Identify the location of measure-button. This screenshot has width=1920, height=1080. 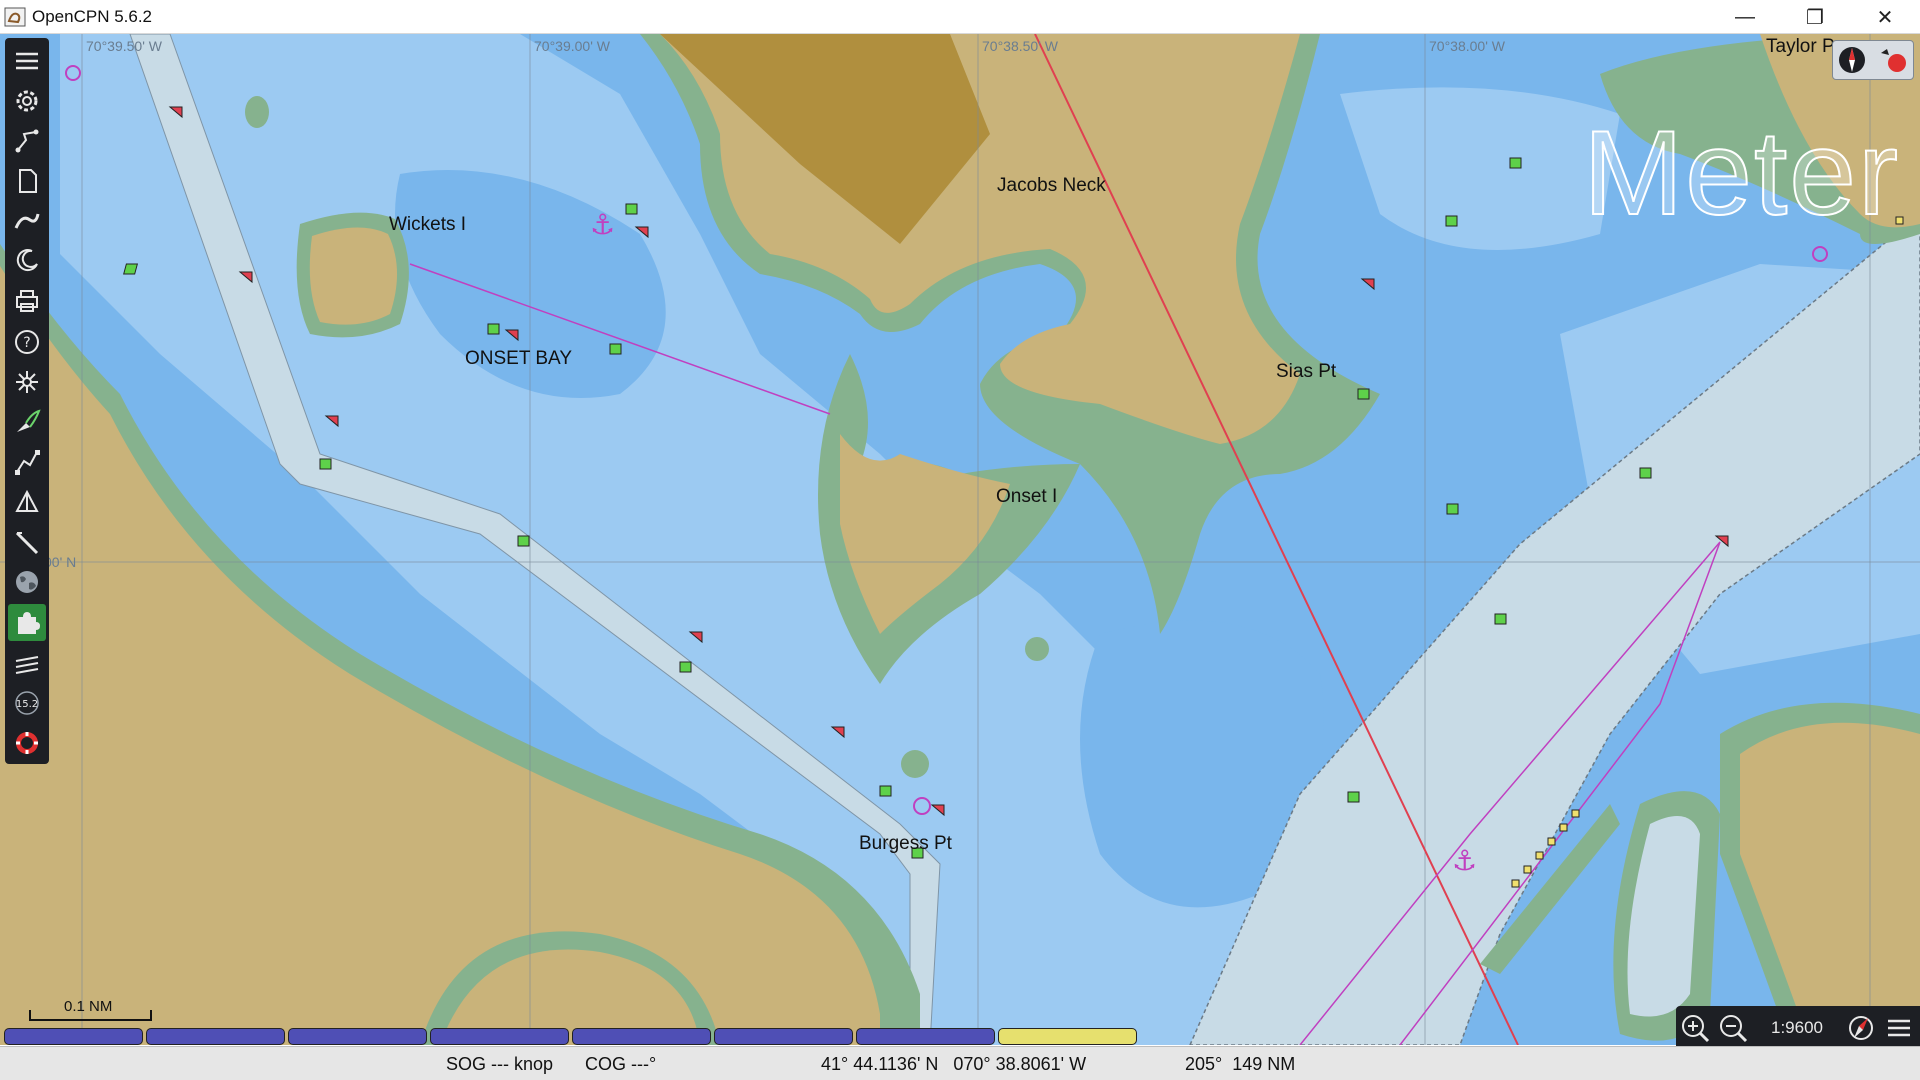
(27, 542).